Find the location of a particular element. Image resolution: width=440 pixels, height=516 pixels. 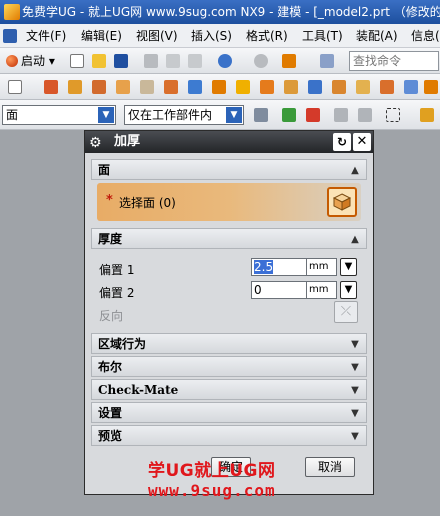

point-icon is located at coordinates (313, 115).